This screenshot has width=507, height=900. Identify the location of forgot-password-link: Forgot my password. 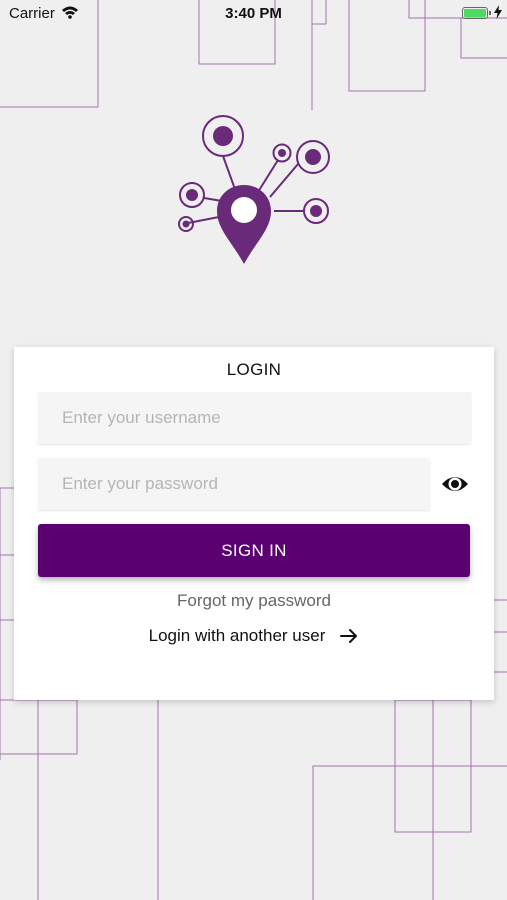
(254, 601).